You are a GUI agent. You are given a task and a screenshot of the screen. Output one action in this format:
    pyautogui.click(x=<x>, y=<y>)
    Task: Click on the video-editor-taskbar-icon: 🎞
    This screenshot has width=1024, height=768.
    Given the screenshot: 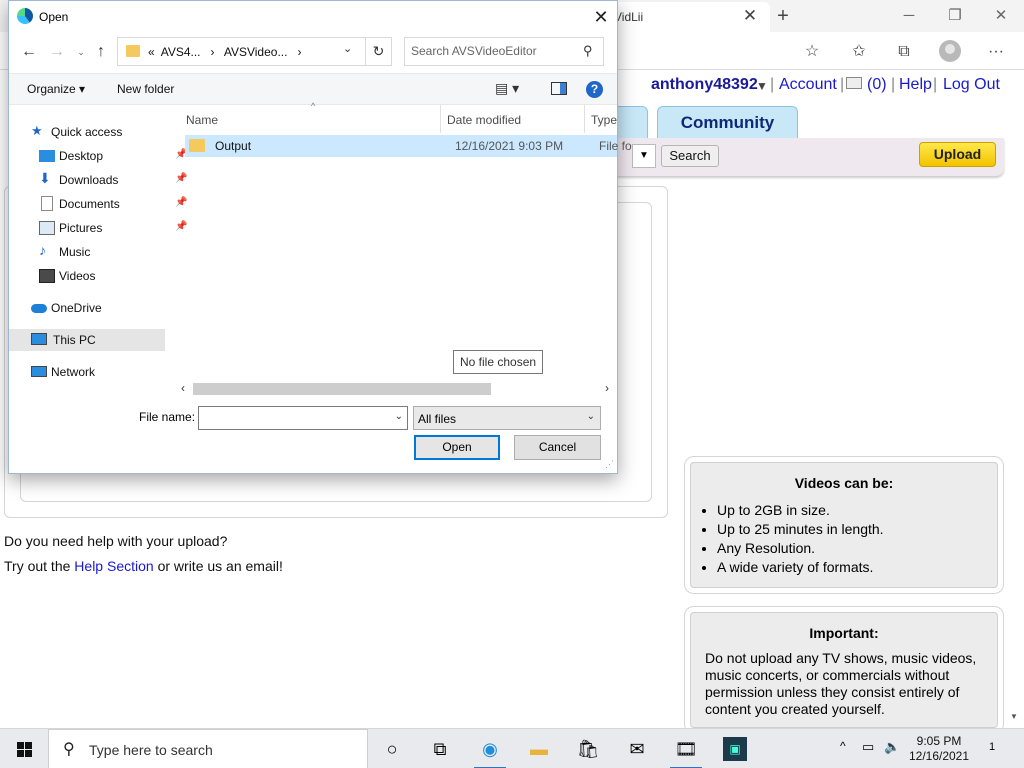 What is the action you would take?
    pyautogui.click(x=686, y=748)
    